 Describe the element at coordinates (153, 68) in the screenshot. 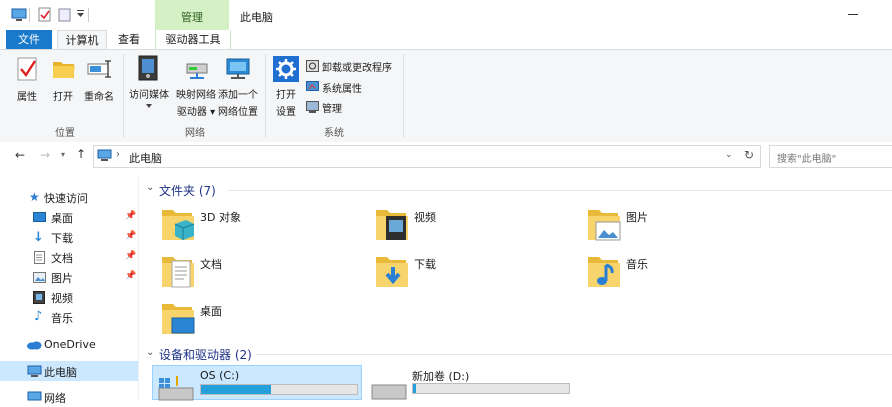

I see `media-icon` at that location.